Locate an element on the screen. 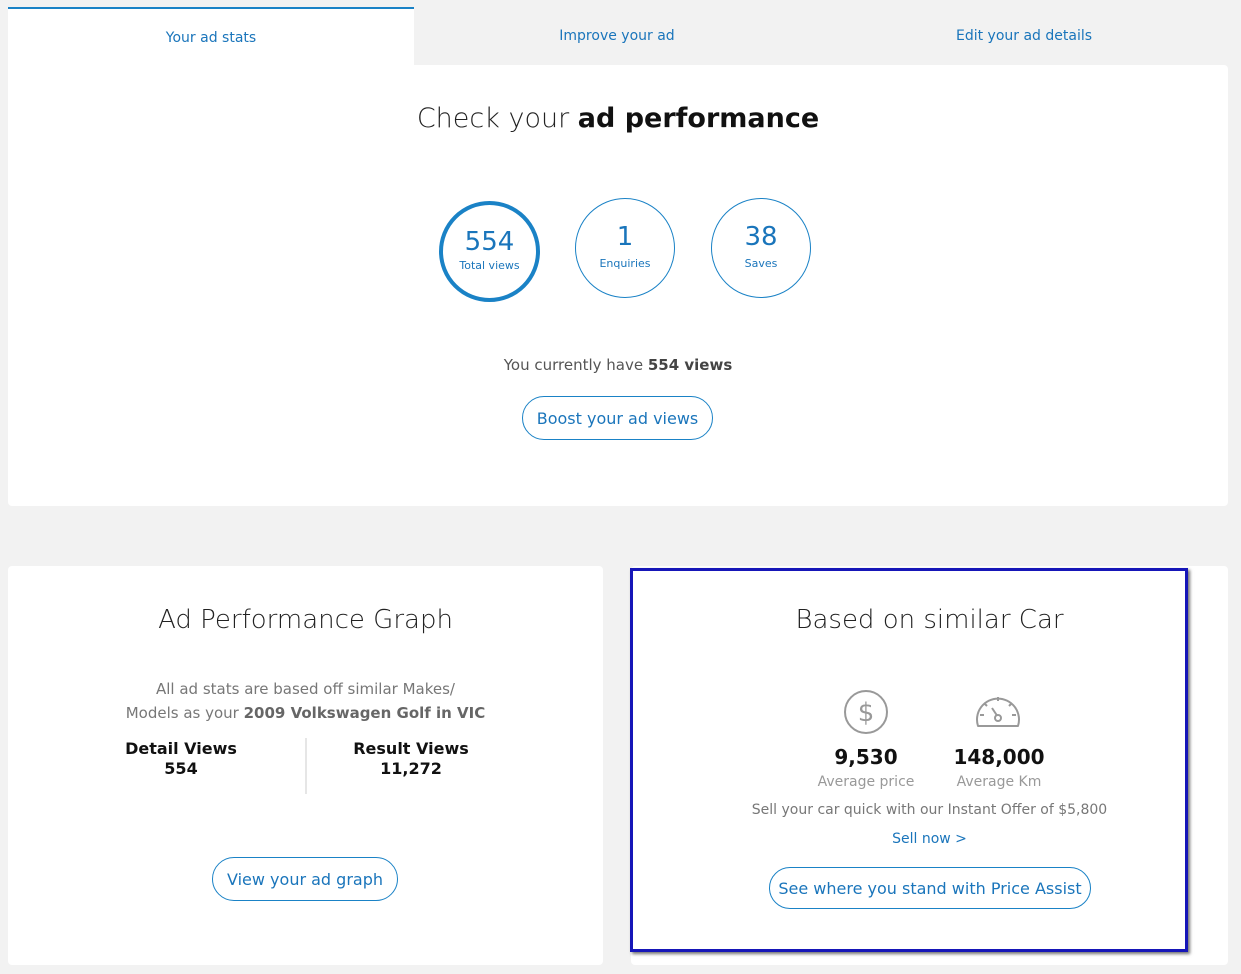 The width and height of the screenshot is (1241, 974). performance-title: Check your ad performance is located at coordinates (618, 118).